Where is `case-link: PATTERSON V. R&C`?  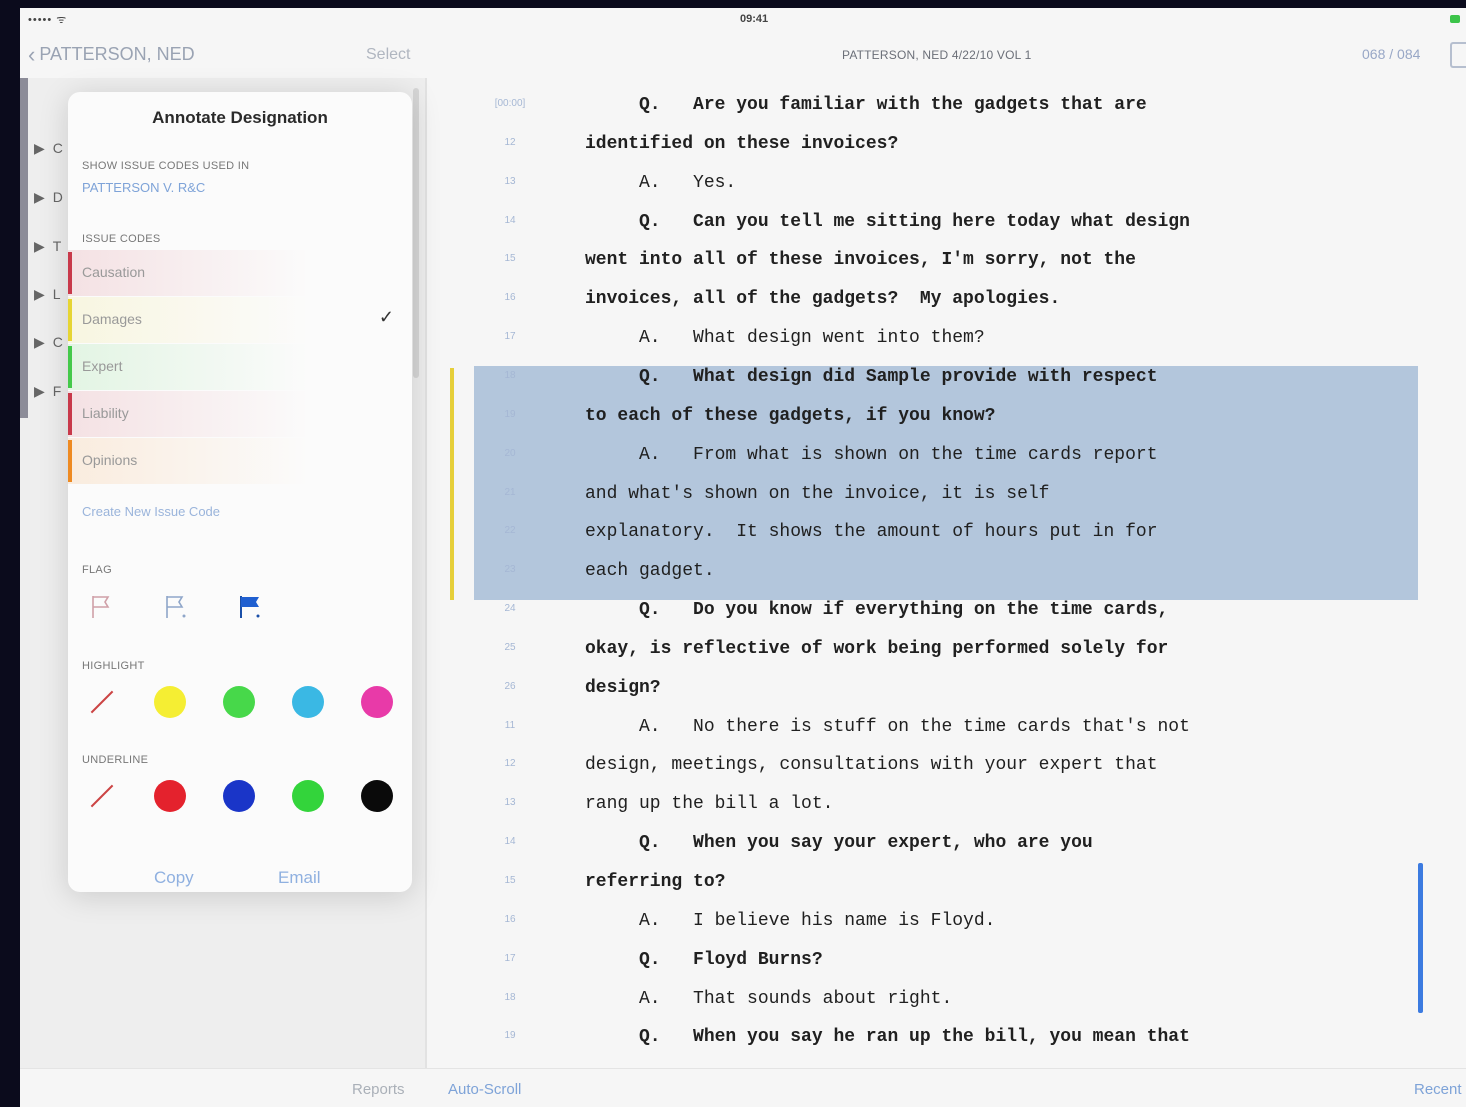 case-link: PATTERSON V. R&C is located at coordinates (143, 187).